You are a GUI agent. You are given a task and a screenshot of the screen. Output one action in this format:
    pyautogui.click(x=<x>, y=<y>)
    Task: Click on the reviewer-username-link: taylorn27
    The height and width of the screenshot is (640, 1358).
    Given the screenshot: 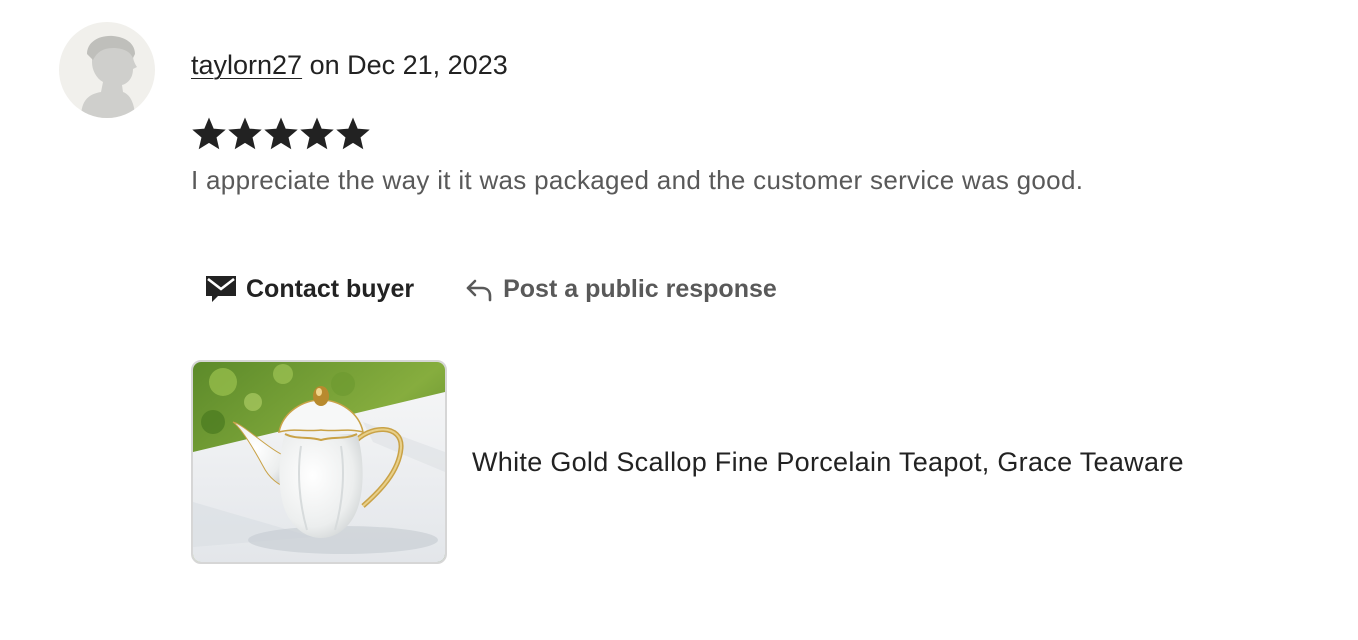 What is the action you would take?
    pyautogui.click(x=246, y=65)
    